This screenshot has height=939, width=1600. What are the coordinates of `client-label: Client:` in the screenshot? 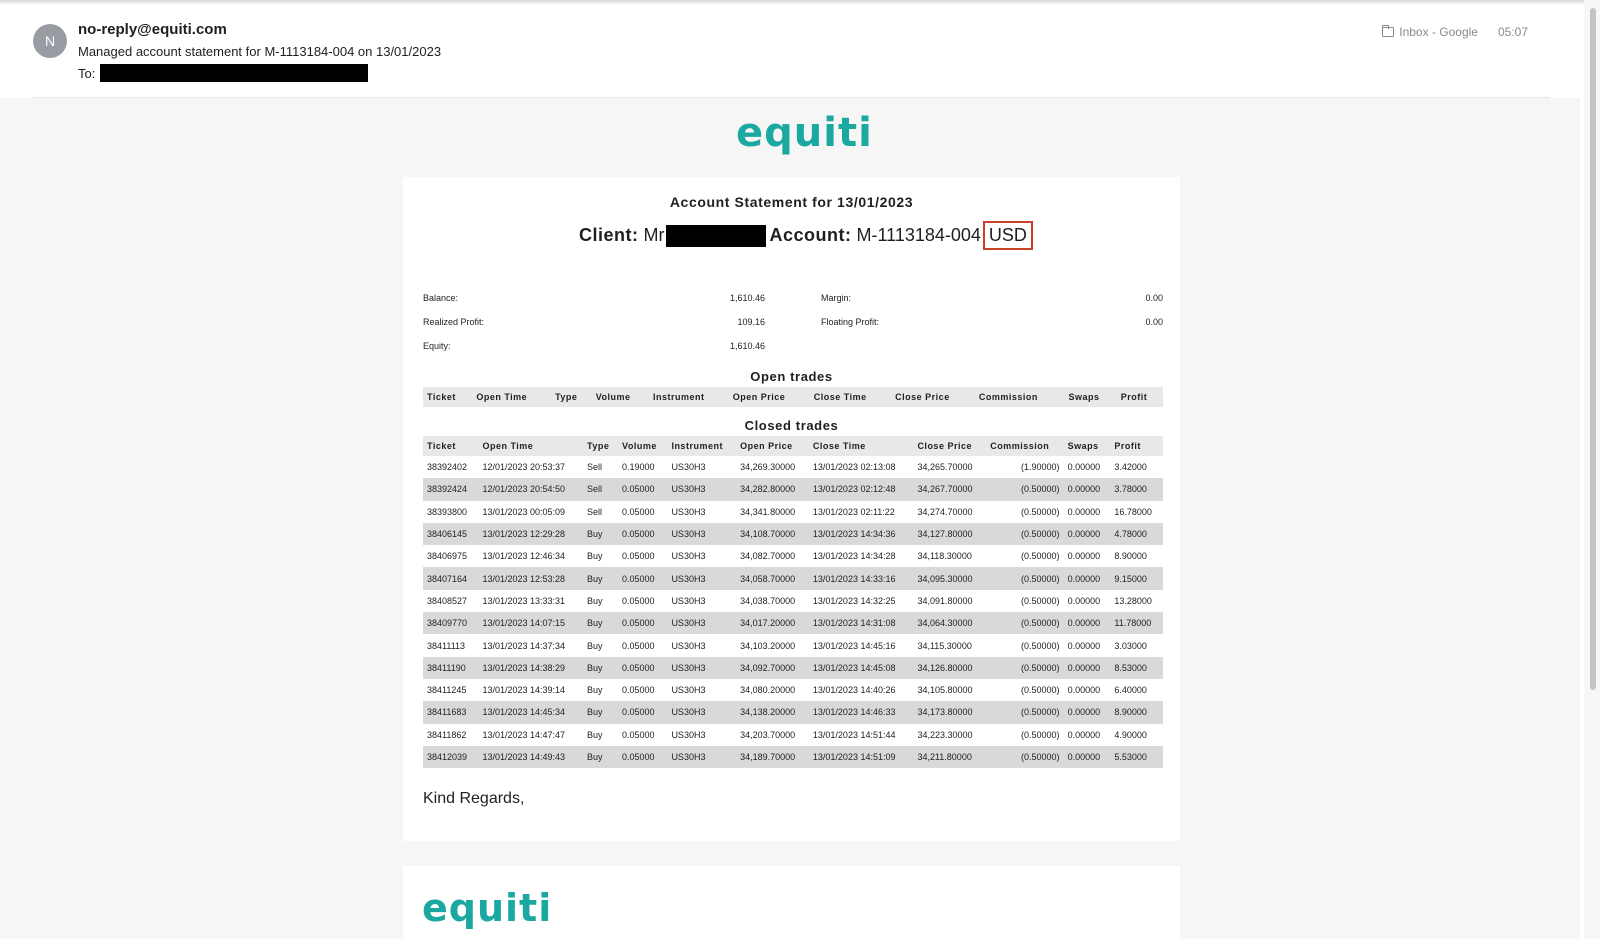 It's located at (609, 235).